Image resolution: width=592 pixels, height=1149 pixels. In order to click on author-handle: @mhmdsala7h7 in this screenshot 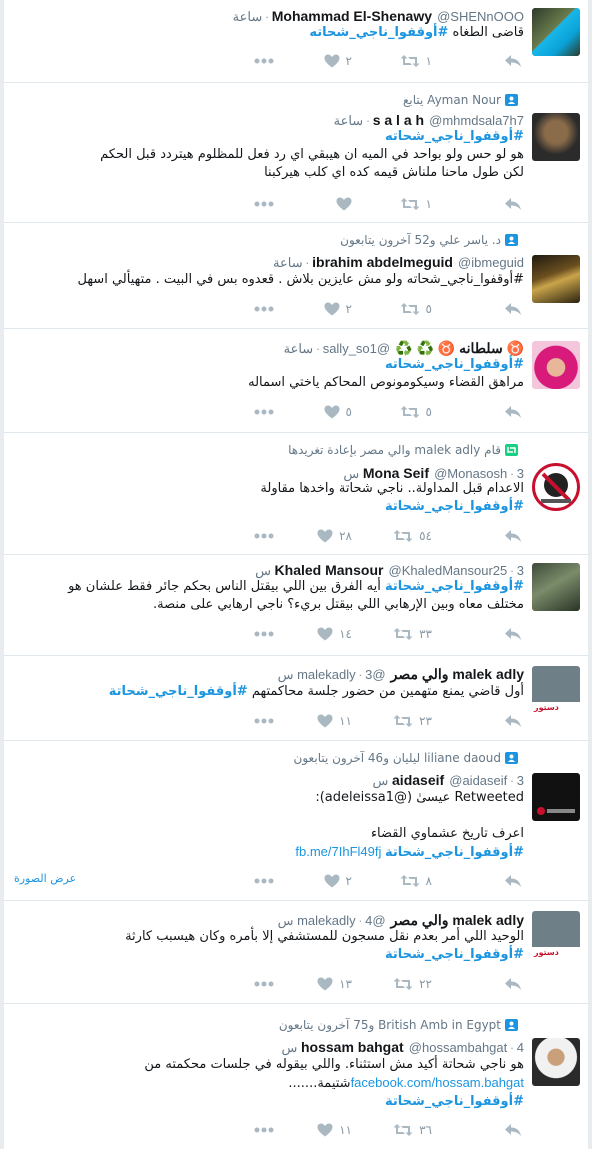, I will do `click(476, 120)`.